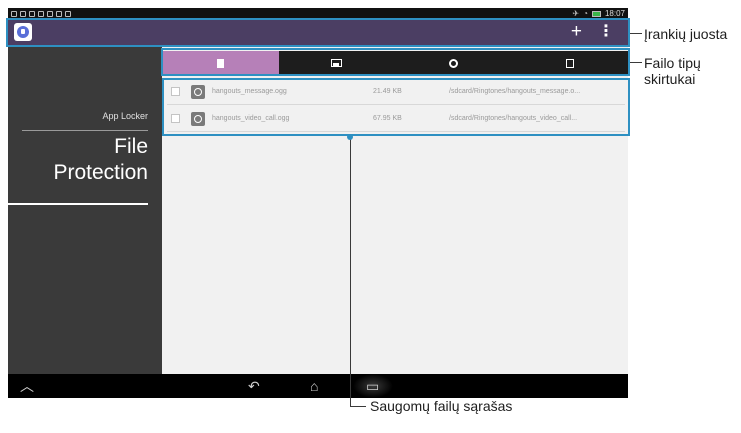  I want to click on recent-apps-icon: ▭, so click(372, 386).